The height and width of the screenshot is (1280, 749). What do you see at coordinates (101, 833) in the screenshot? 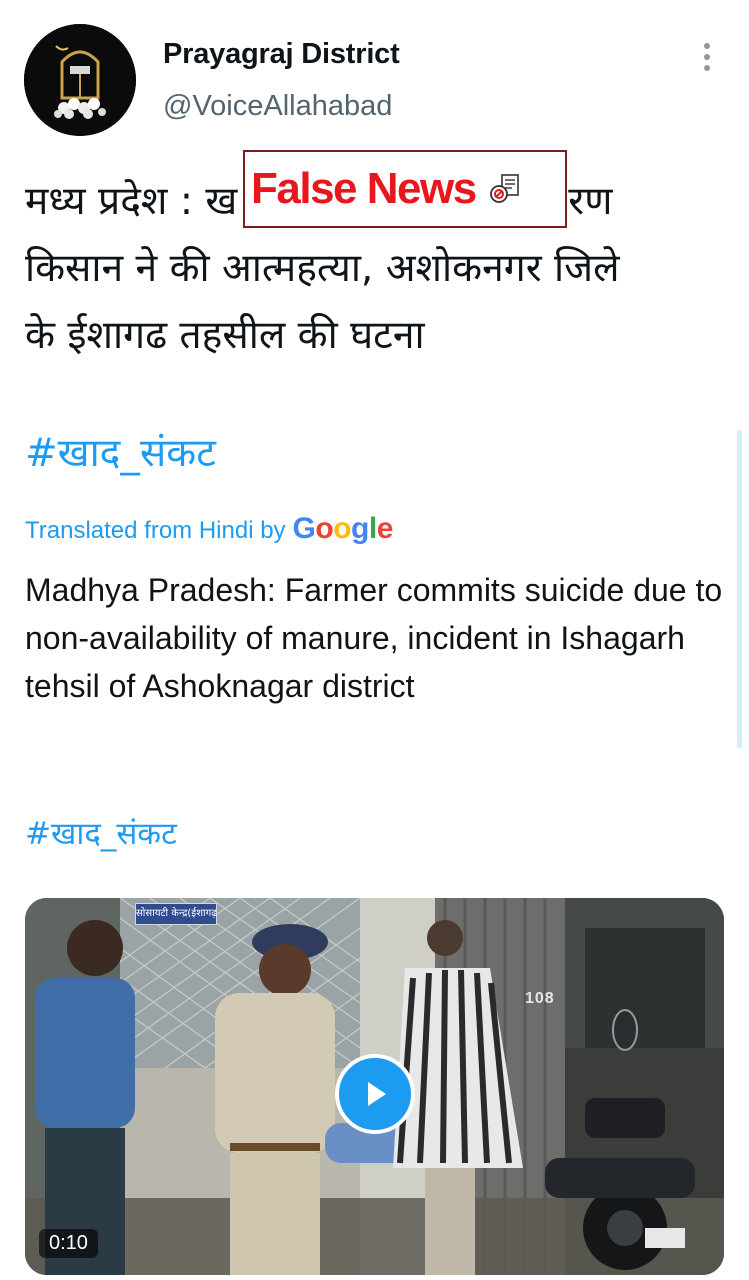
I see `hashtag-link-2: #खाद_संकट` at bounding box center [101, 833].